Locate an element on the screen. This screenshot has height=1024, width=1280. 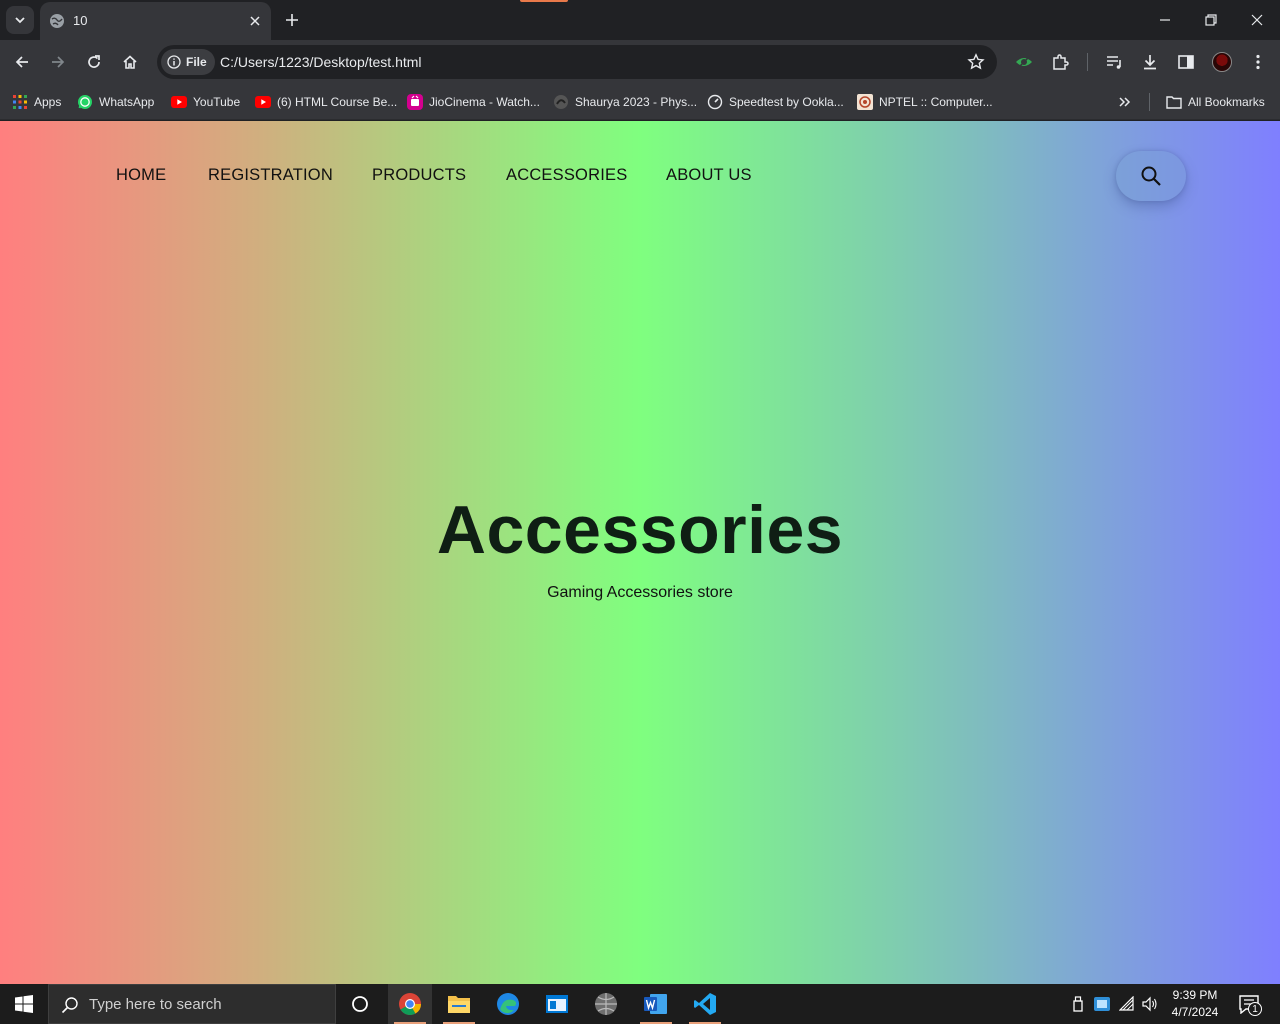
taskbar-vscode is located at coordinates (705, 1004).